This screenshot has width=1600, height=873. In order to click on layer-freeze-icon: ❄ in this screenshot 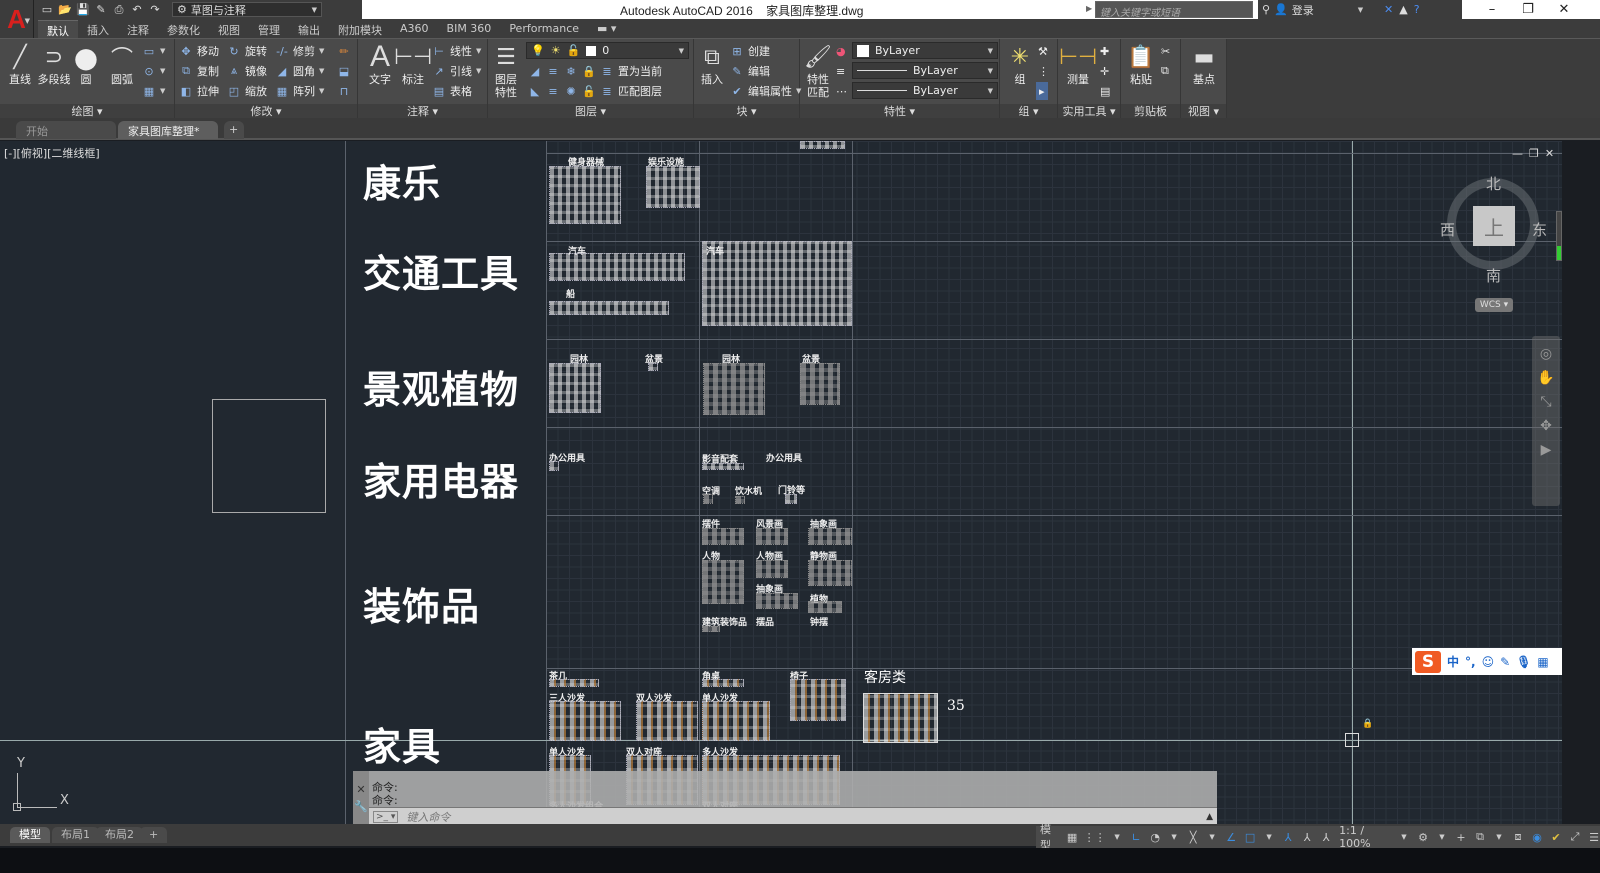, I will do `click(571, 71)`.